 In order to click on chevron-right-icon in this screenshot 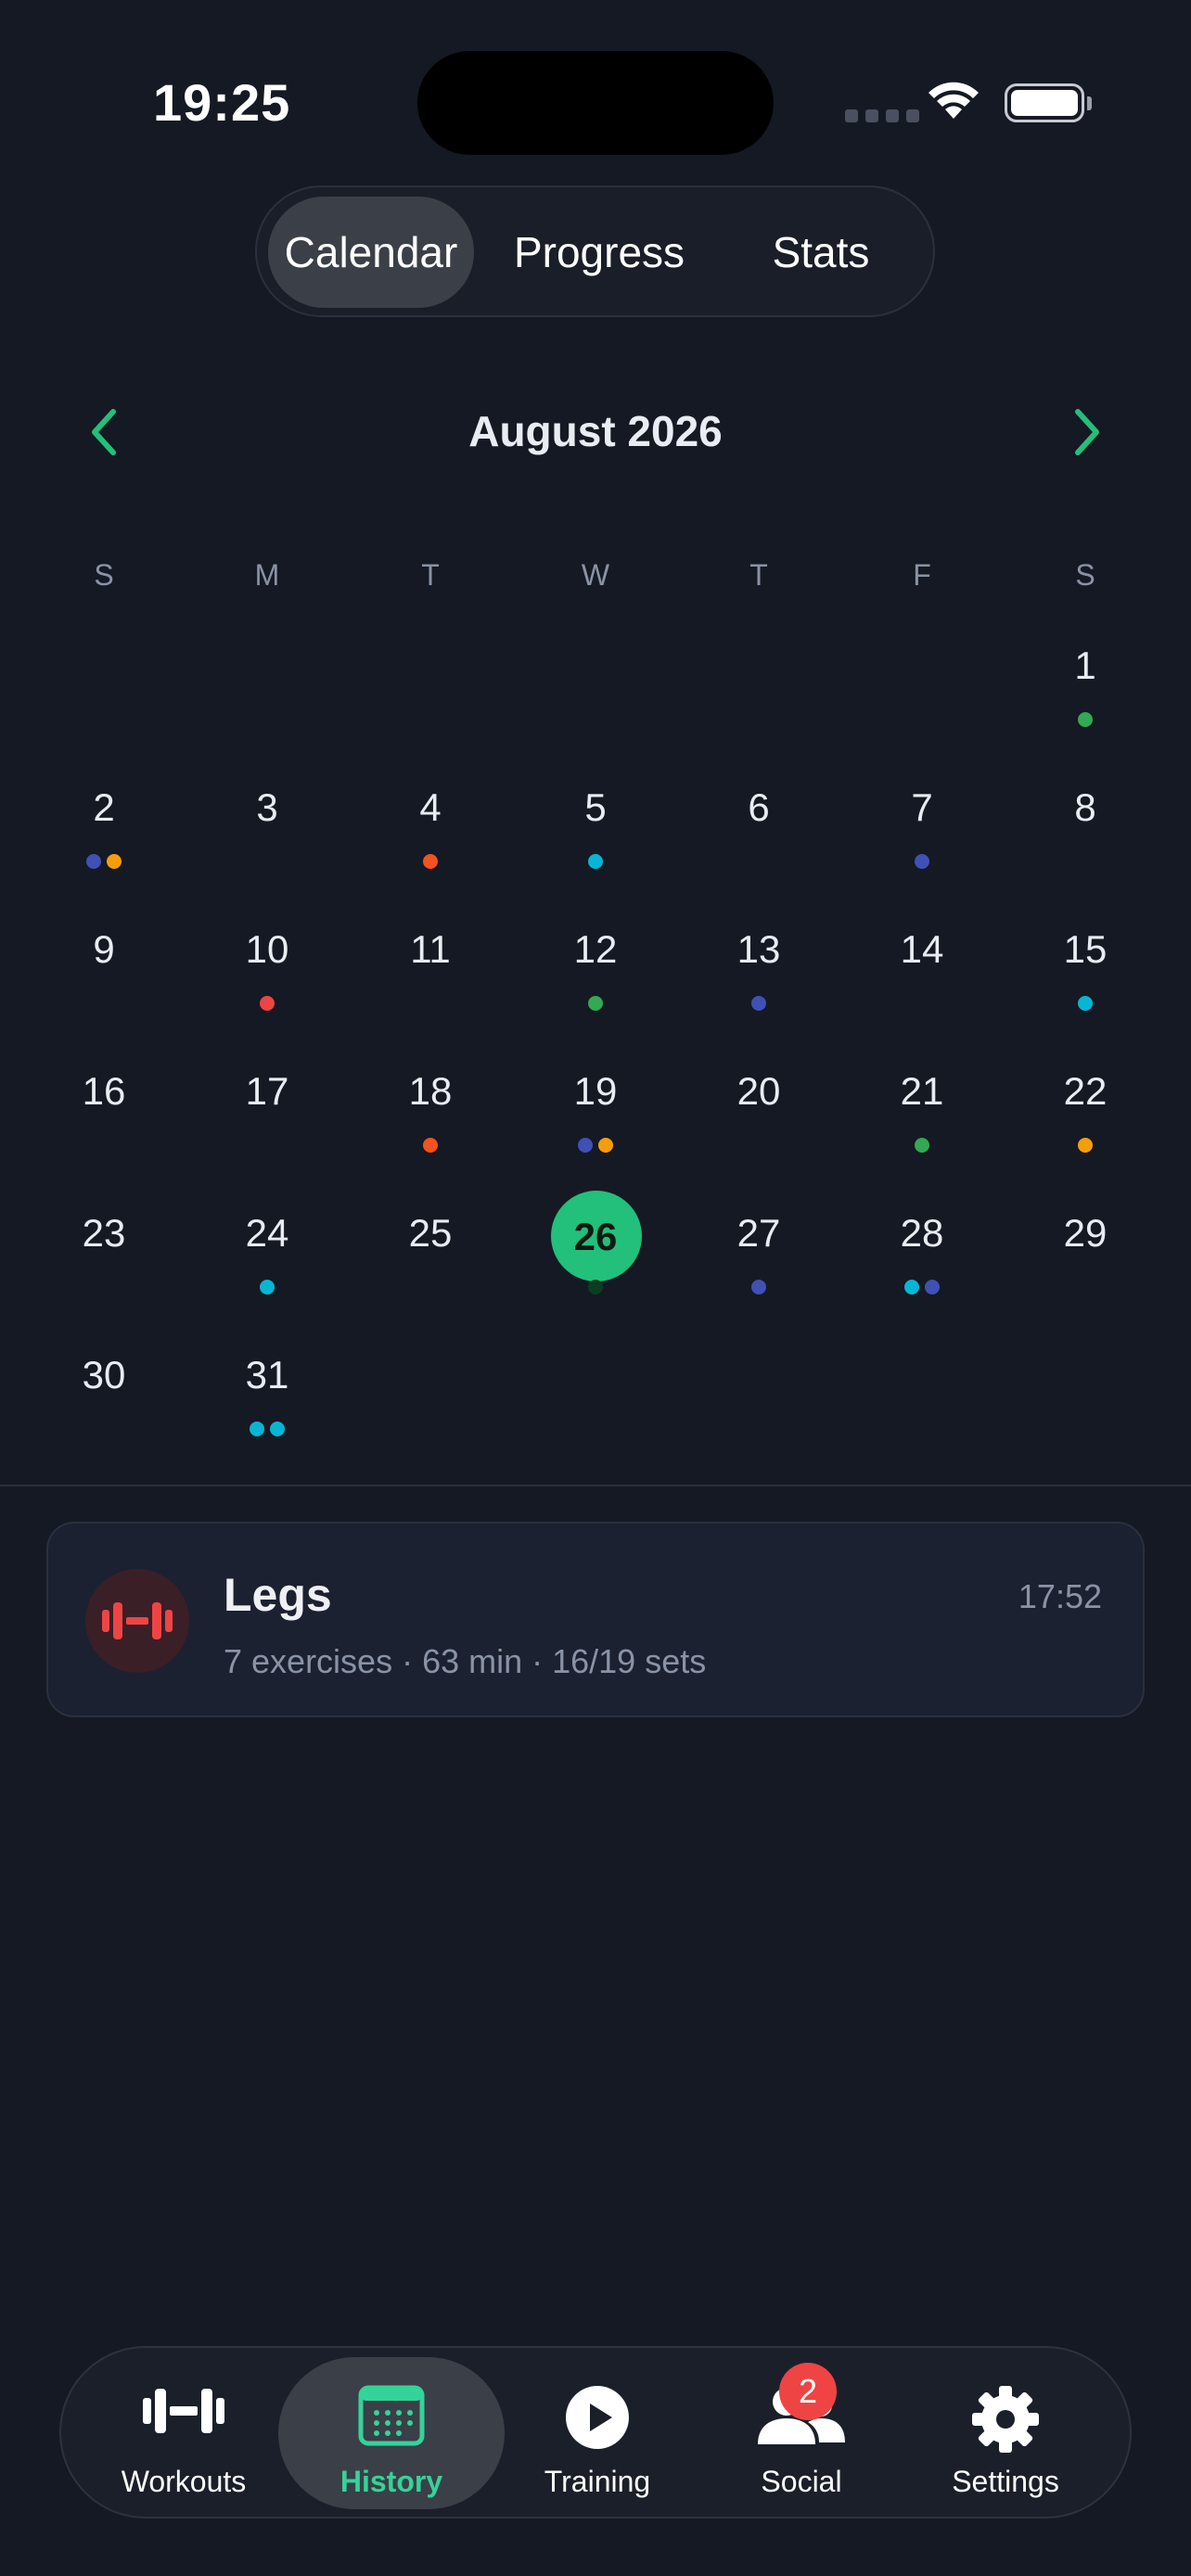, I will do `click(1087, 432)`.